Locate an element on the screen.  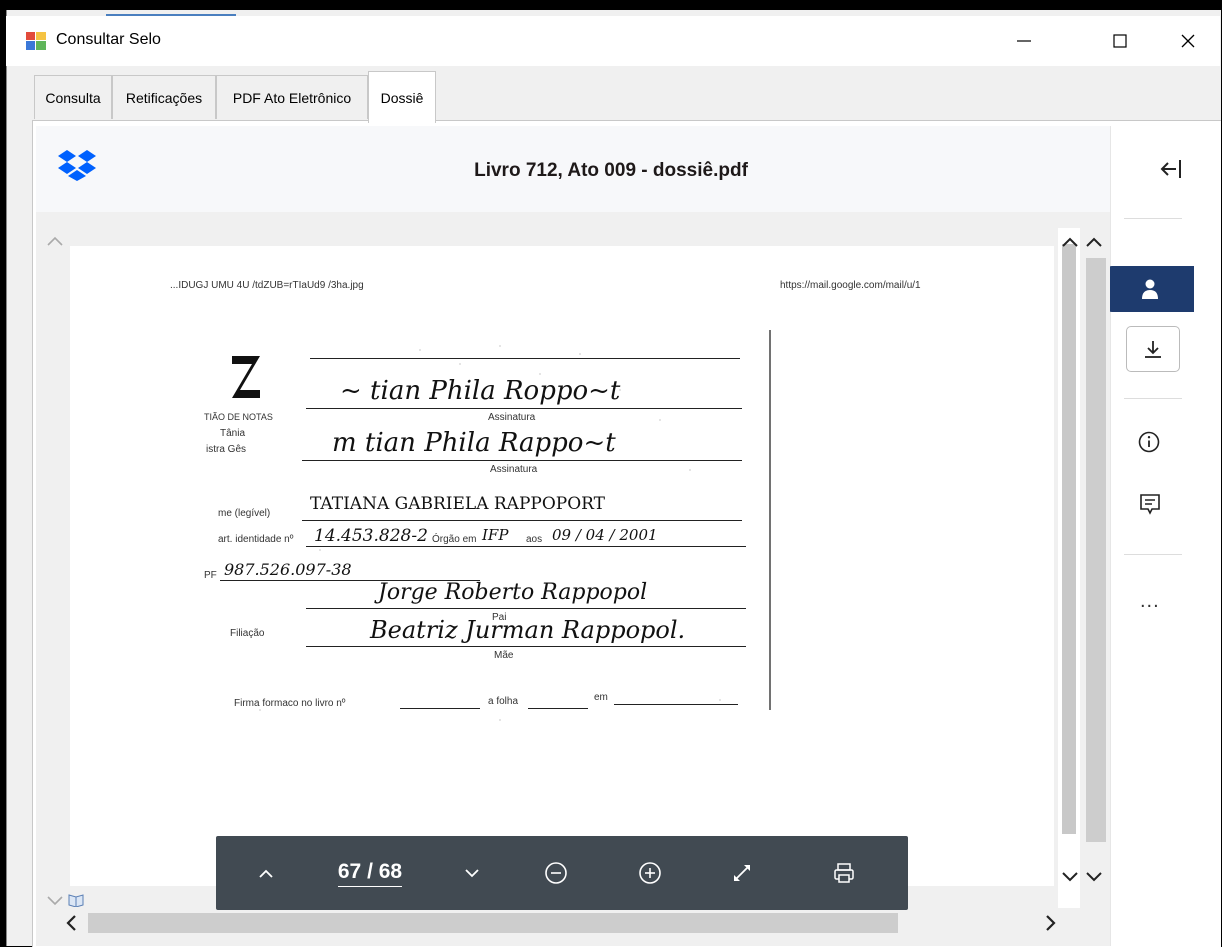
bookmark-icon is located at coordinates (76, 900).